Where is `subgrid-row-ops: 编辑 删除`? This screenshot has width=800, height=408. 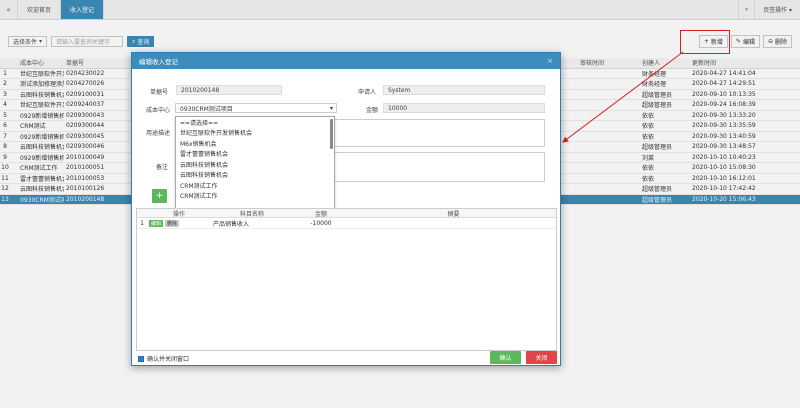
subgrid-row-ops: 编辑 删除 is located at coordinates (178, 223).